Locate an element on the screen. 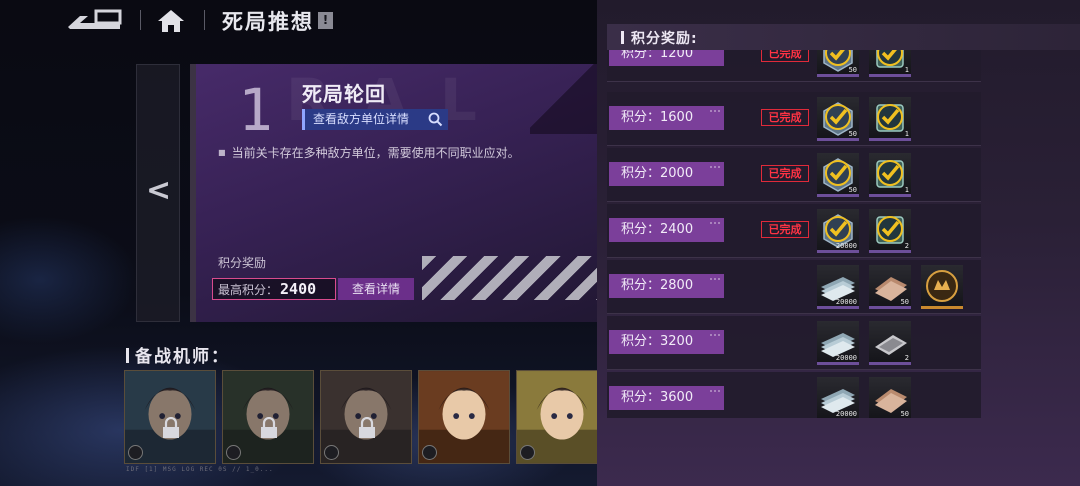 The height and width of the screenshot is (486, 1080). best-score-box: 最高积分： 2400 is located at coordinates (274, 289).